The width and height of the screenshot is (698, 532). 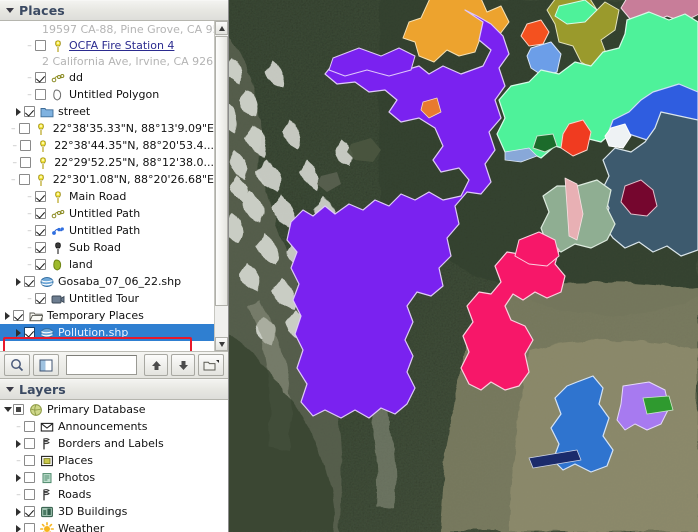 I want to click on layers-item-places: Places, so click(x=114, y=460).